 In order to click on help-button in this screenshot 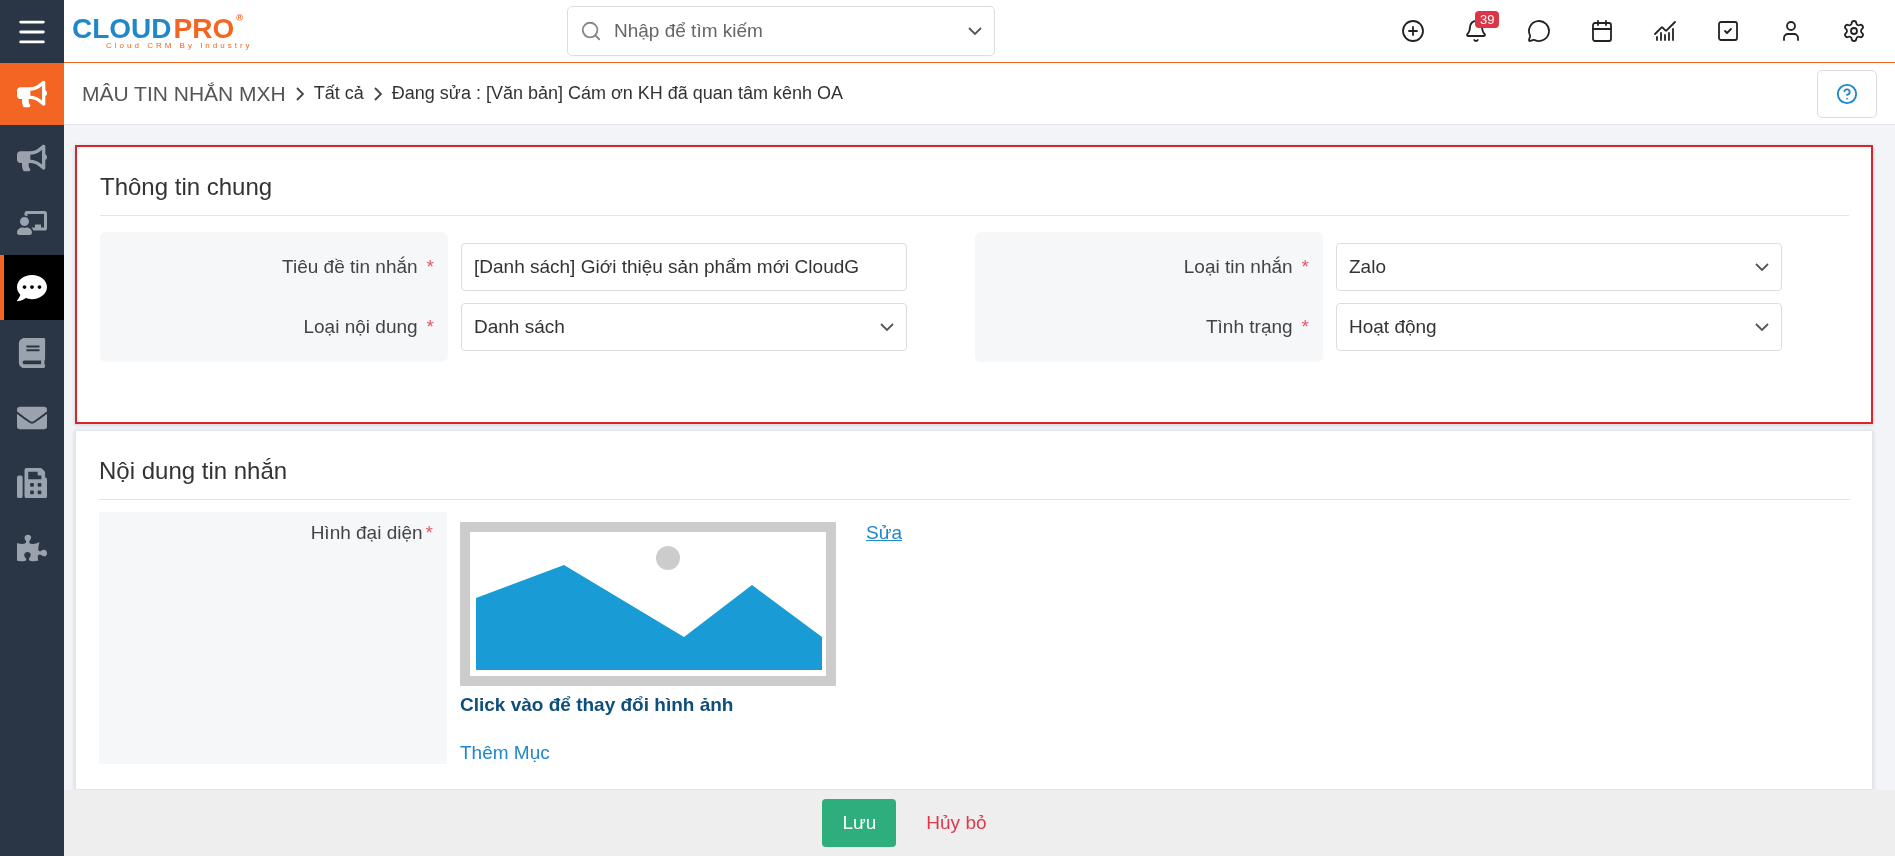, I will do `click(1847, 93)`.